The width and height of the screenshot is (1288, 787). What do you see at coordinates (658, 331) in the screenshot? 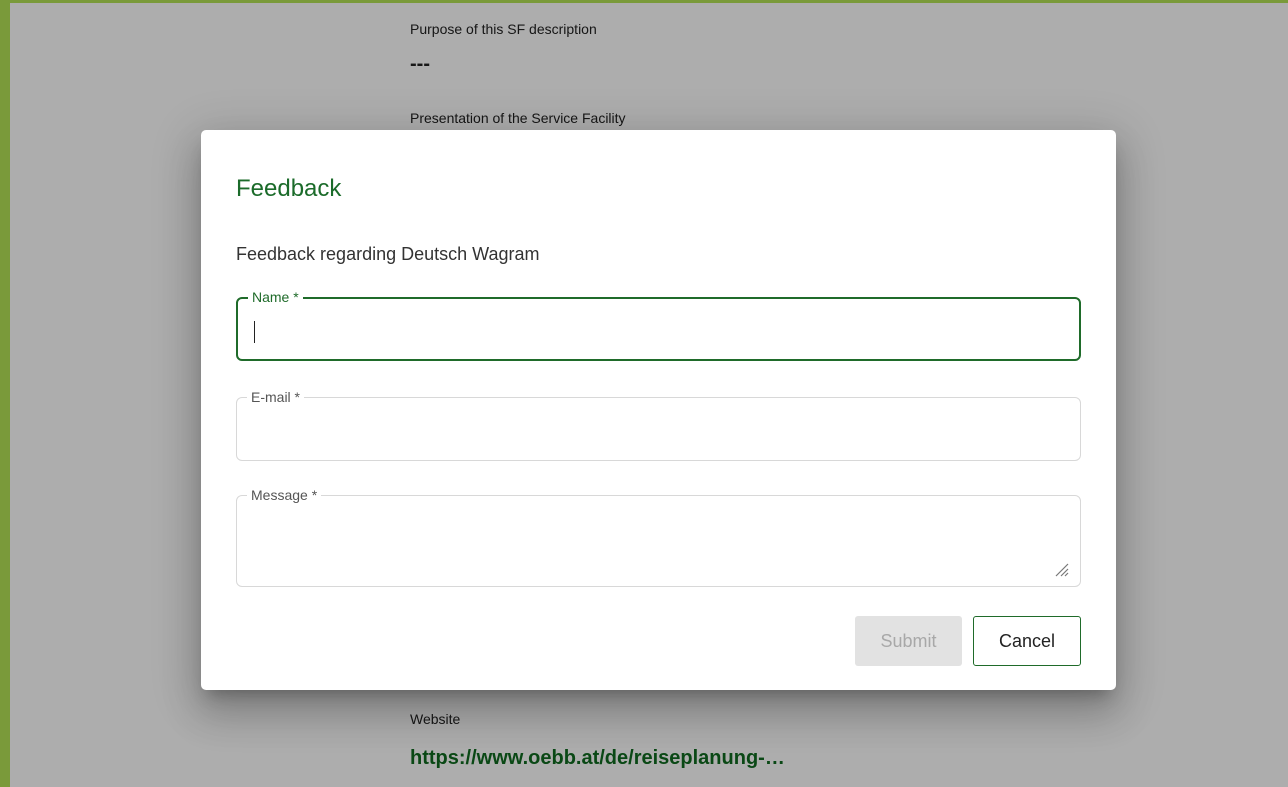
I see `name-input` at bounding box center [658, 331].